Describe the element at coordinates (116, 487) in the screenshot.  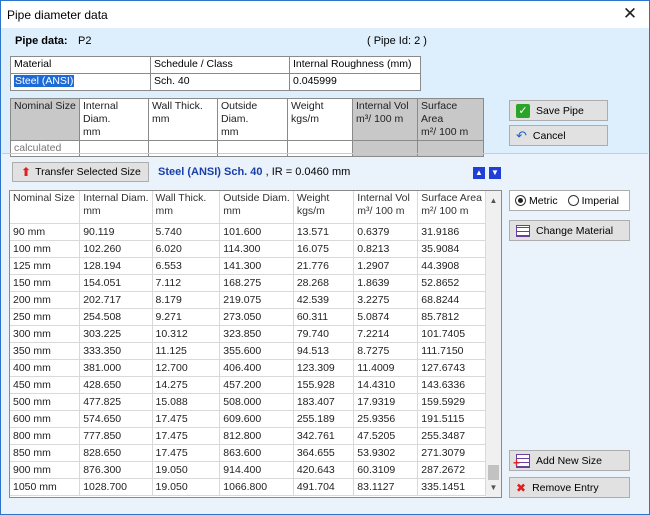
I see `table-cell: 1028.700` at that location.